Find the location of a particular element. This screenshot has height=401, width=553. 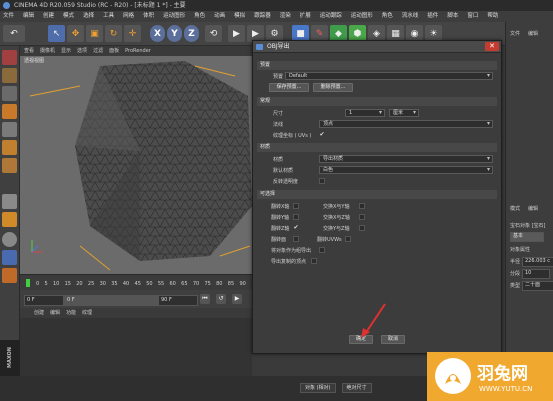

menu-render: 渲染 is located at coordinates (285, 16).